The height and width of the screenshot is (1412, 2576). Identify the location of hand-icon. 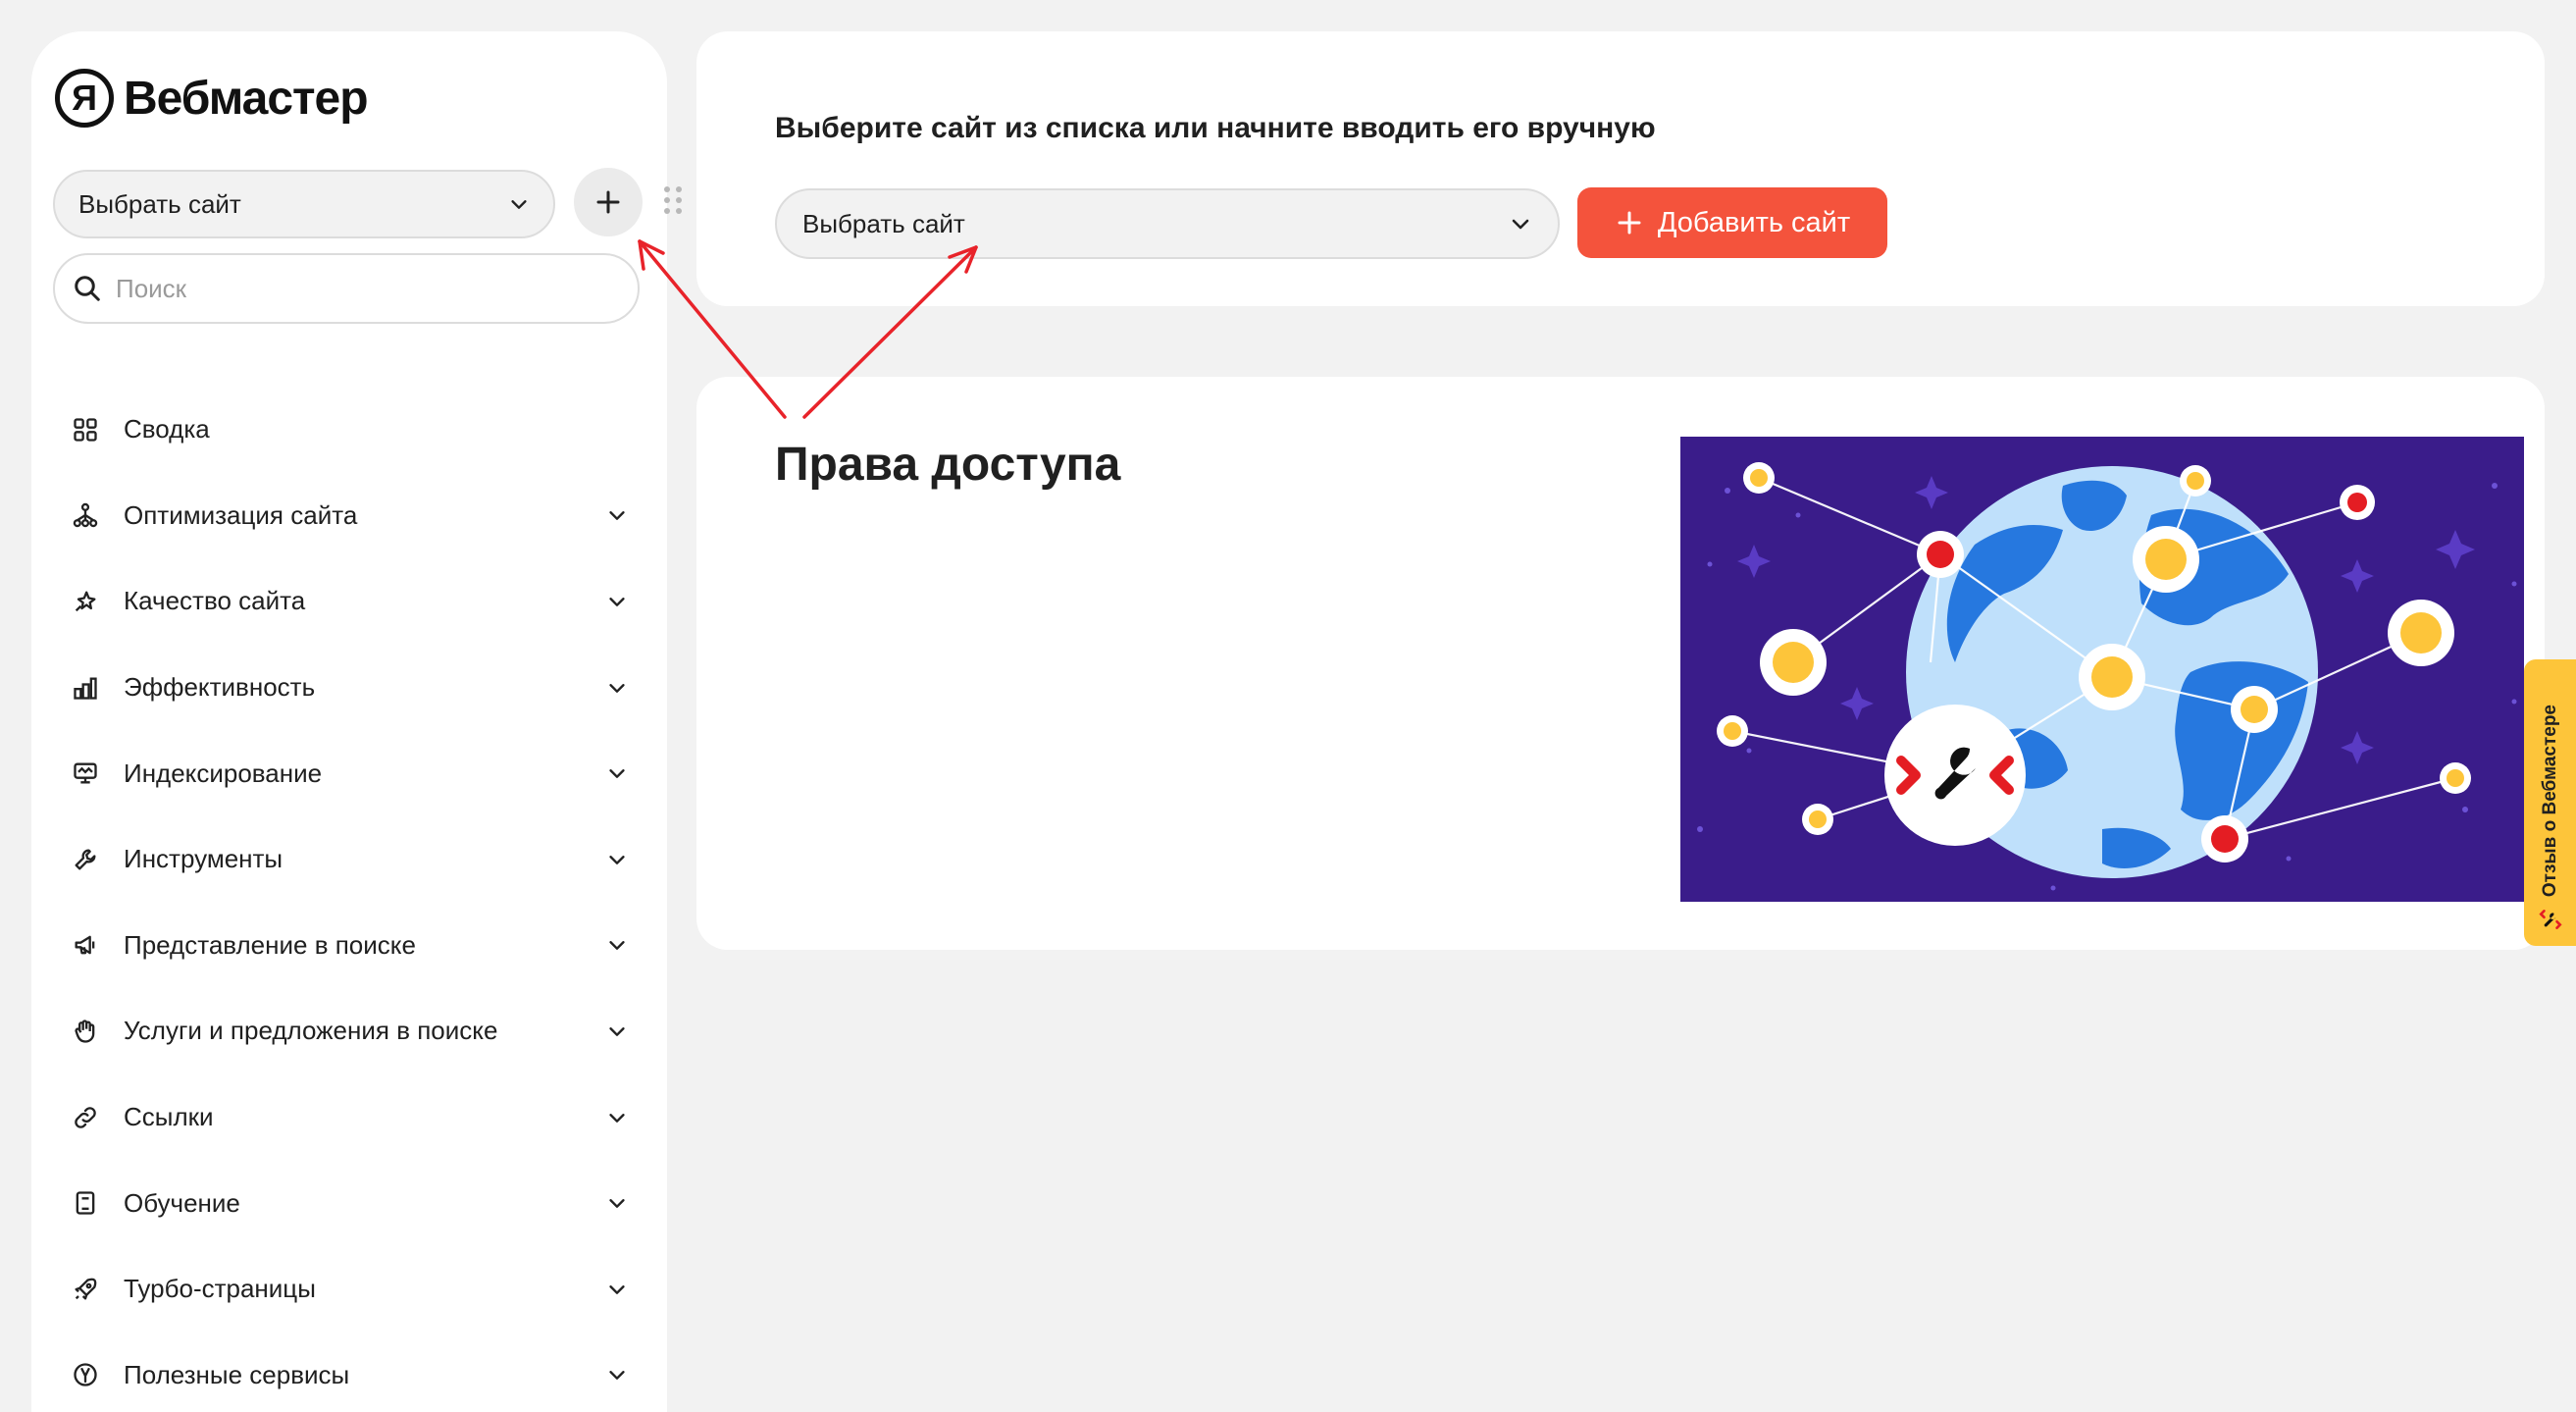
(85, 1031).